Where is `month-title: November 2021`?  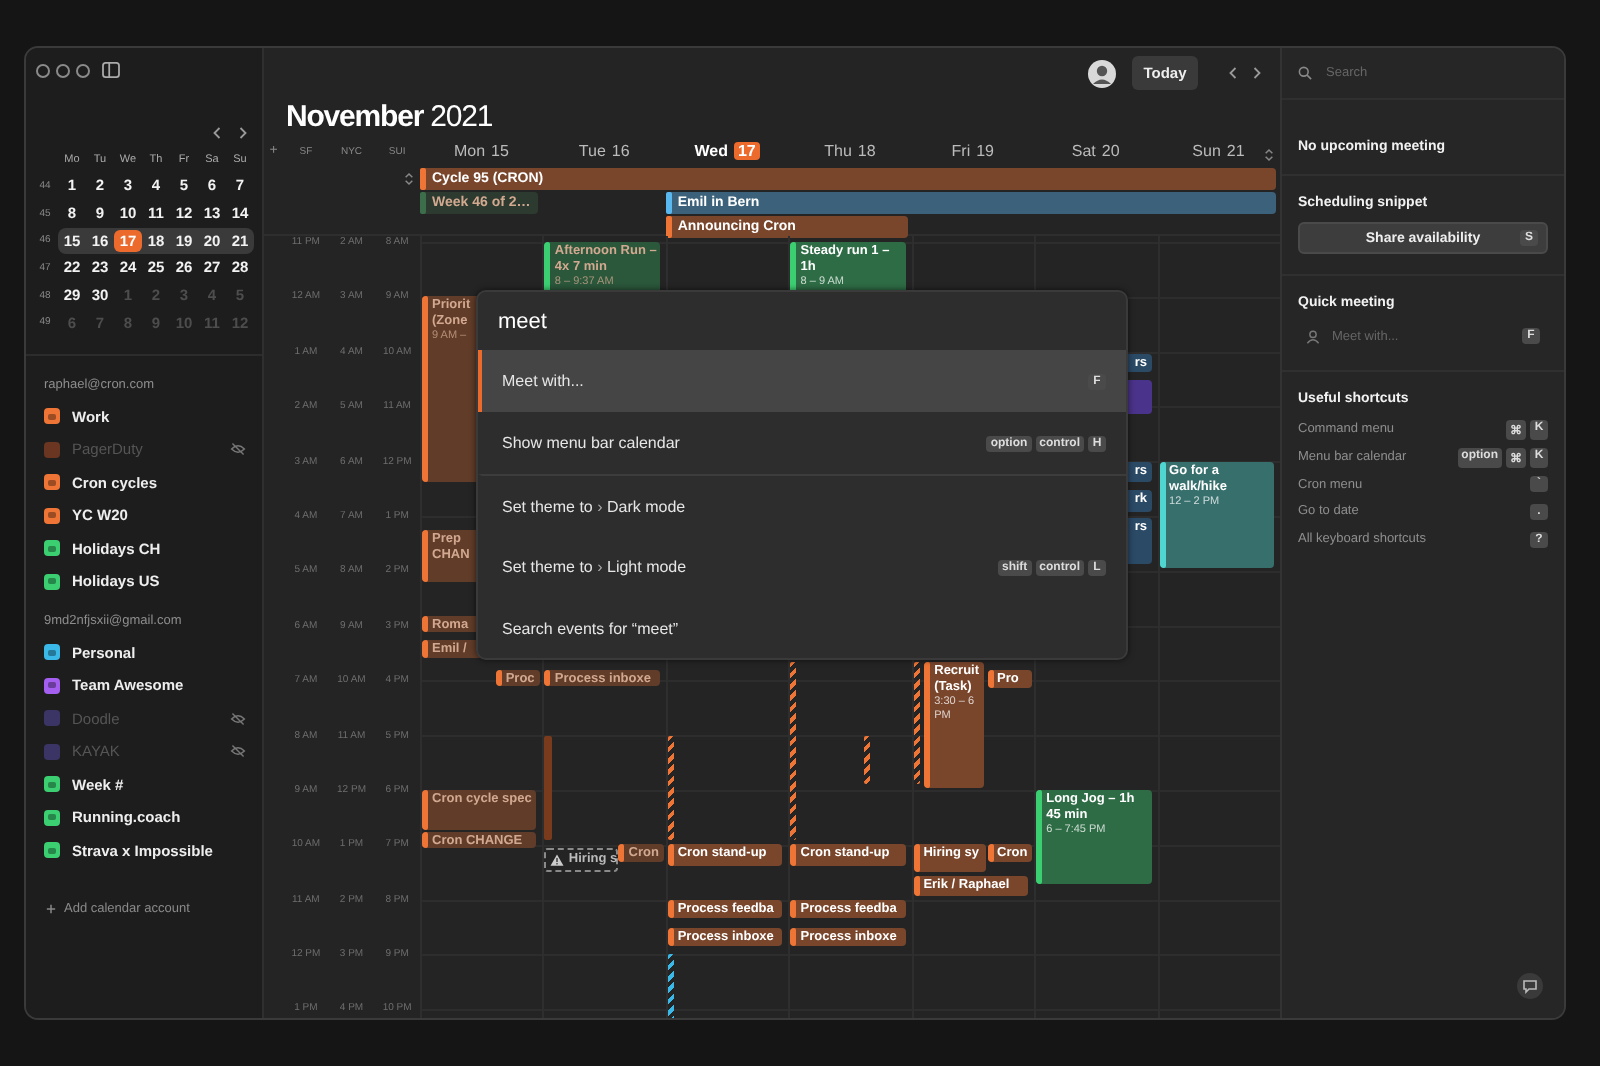
month-title: November 2021 is located at coordinates (389, 117).